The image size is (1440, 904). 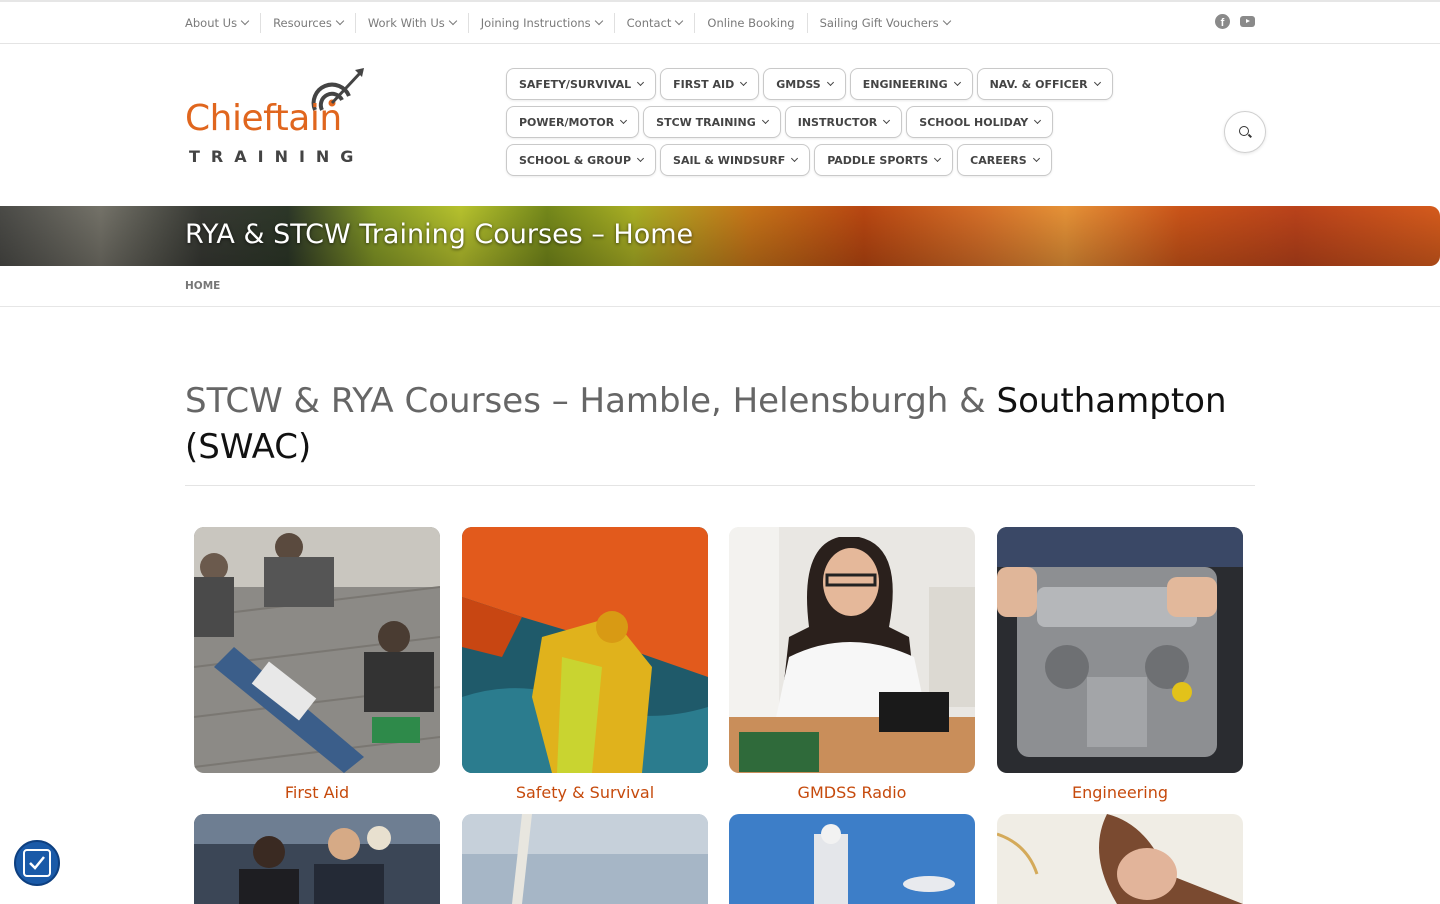 What do you see at coordinates (704, 84) in the screenshot?
I see `nav-label: FIRST AID` at bounding box center [704, 84].